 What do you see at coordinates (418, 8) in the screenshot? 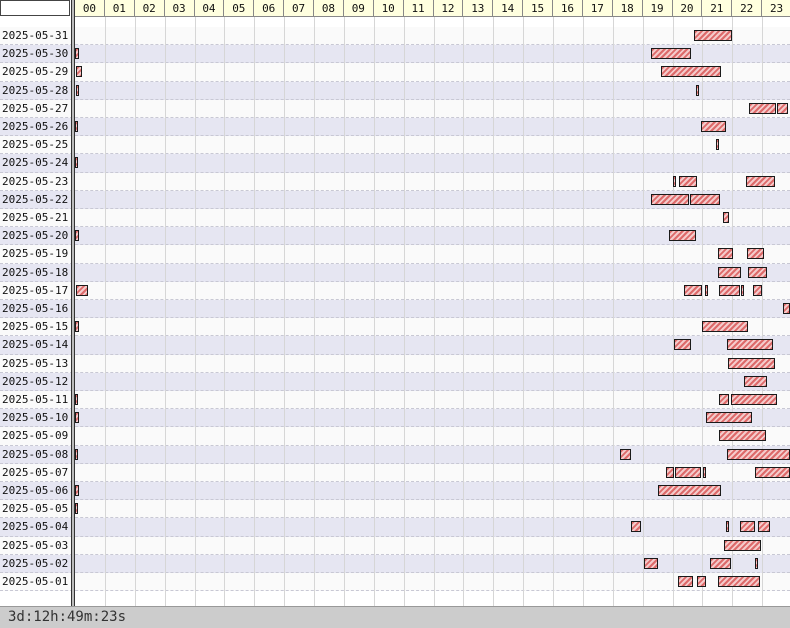
I see `hour-label-11: 11` at bounding box center [418, 8].